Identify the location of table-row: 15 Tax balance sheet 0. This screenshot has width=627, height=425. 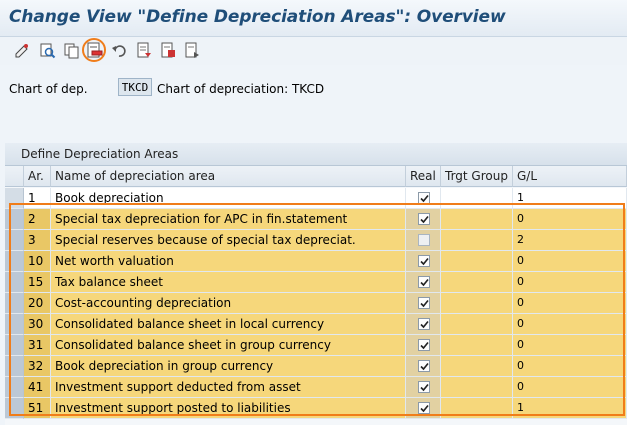
(316, 282).